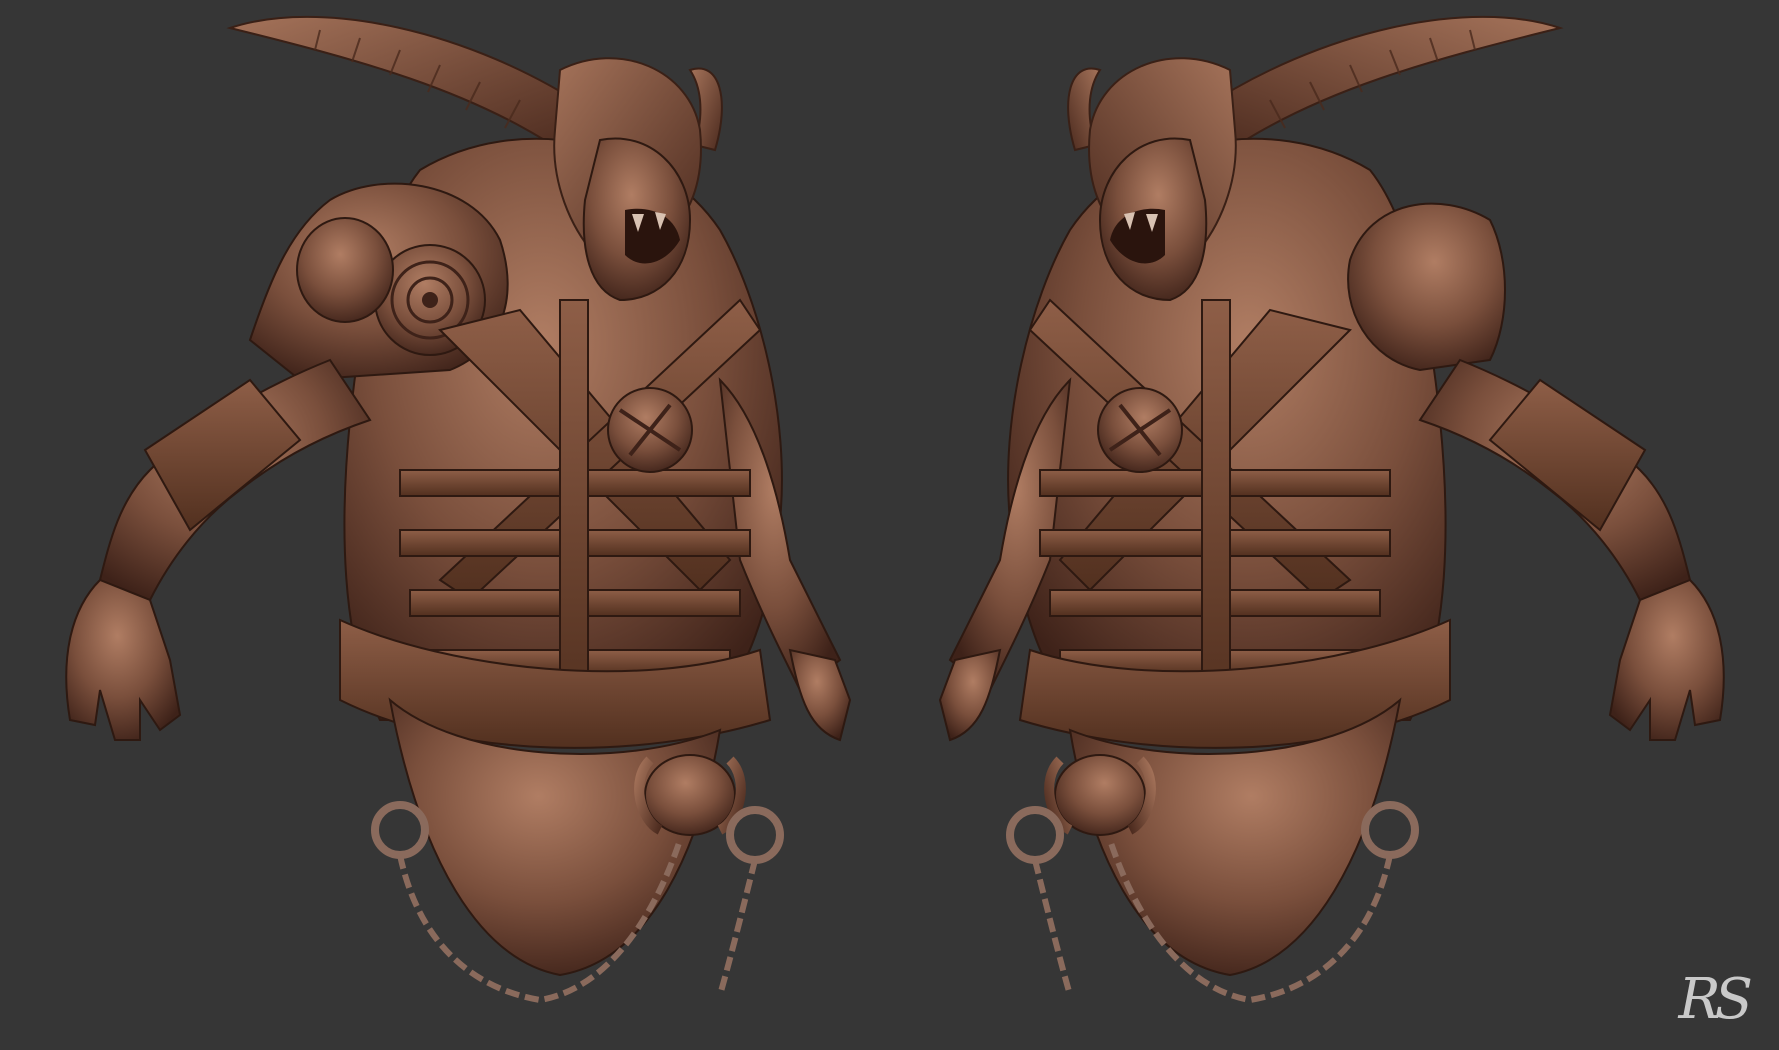  I want to click on shoulder-face, so click(345, 270).